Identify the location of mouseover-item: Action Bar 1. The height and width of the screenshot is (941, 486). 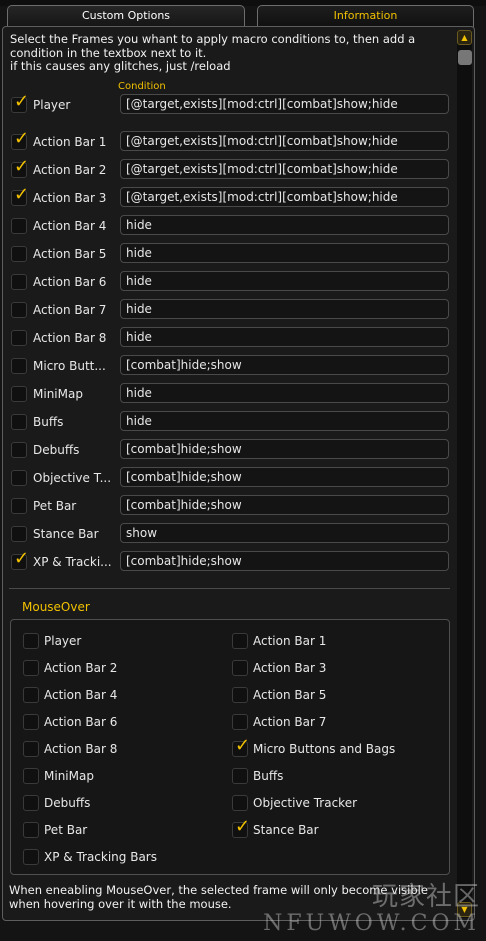
(332, 641).